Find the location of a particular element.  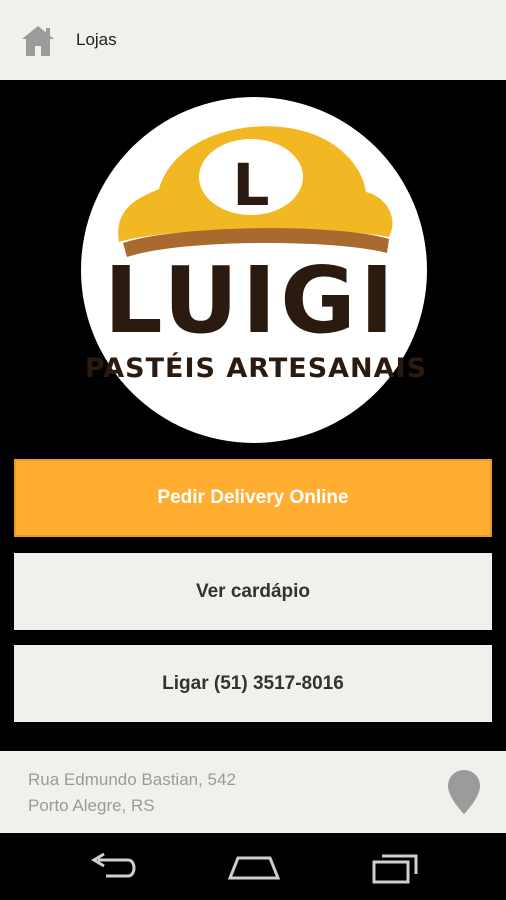

order-delivery-button: Pedir Delivery Online is located at coordinates (253, 498).